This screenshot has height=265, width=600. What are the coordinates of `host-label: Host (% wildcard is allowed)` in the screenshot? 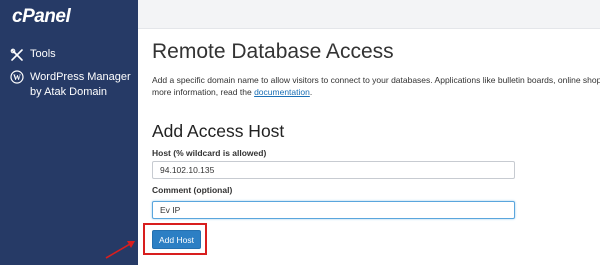 It's located at (209, 153).